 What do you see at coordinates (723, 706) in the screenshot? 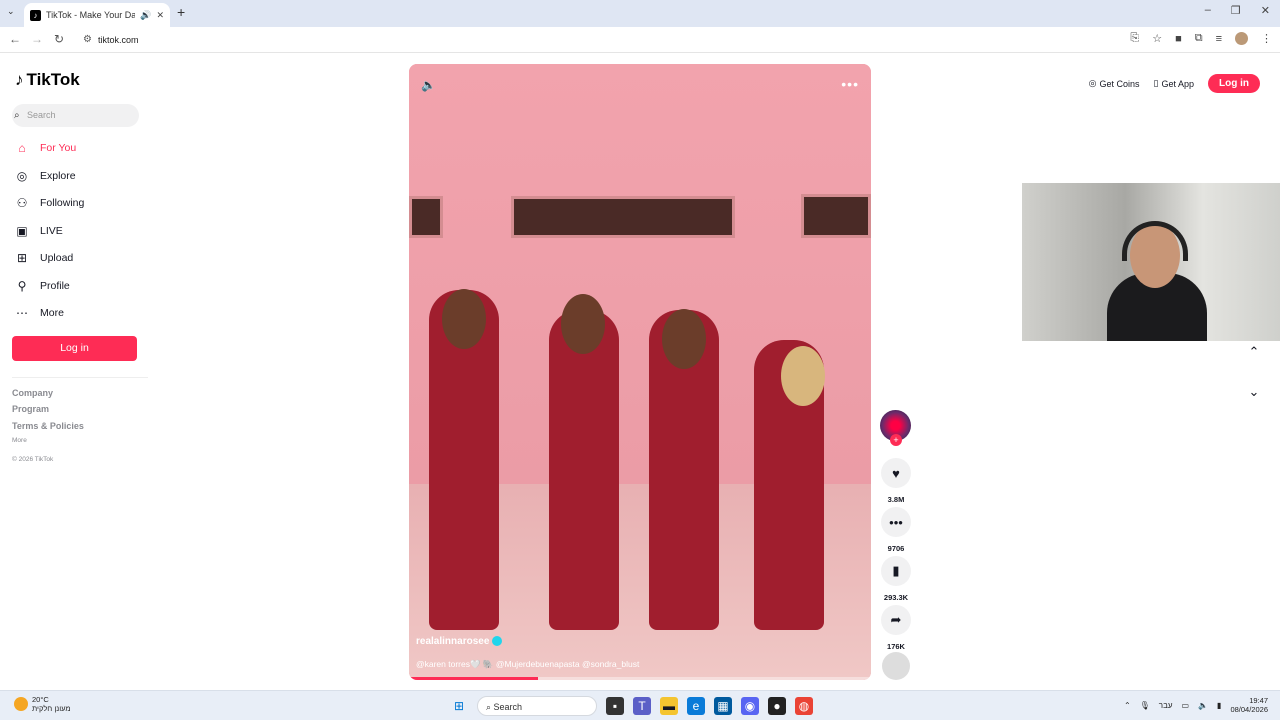
I see `store-icon: ▦` at bounding box center [723, 706].